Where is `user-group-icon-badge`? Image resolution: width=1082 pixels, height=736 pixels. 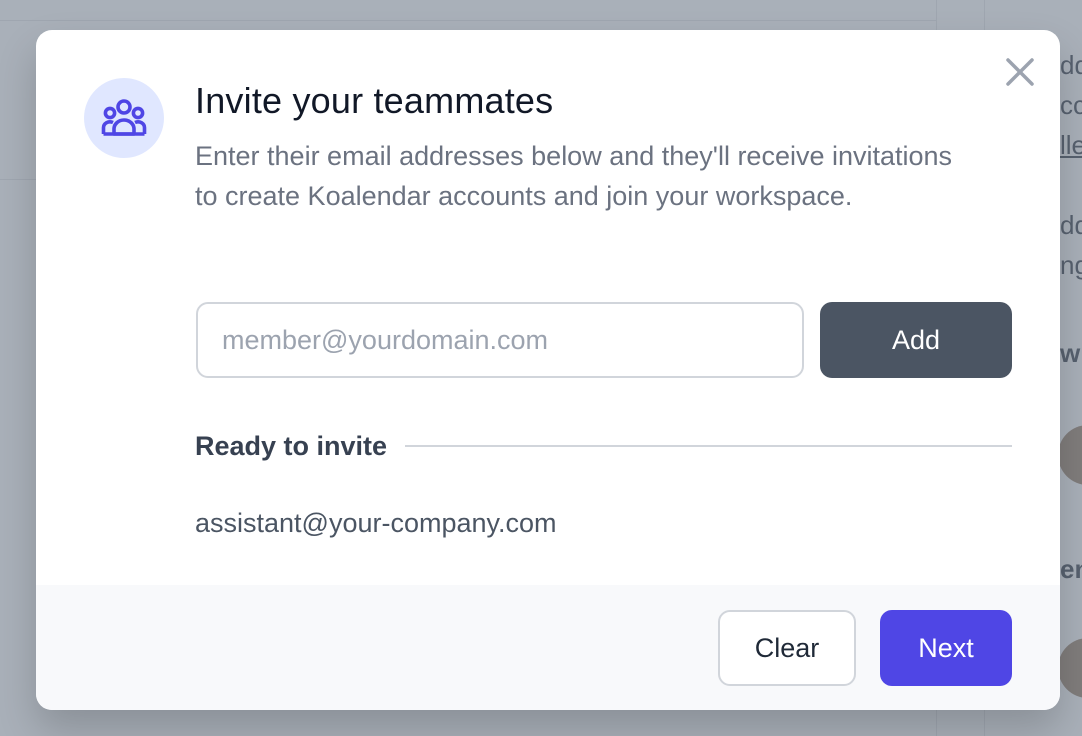 user-group-icon-badge is located at coordinates (124, 118).